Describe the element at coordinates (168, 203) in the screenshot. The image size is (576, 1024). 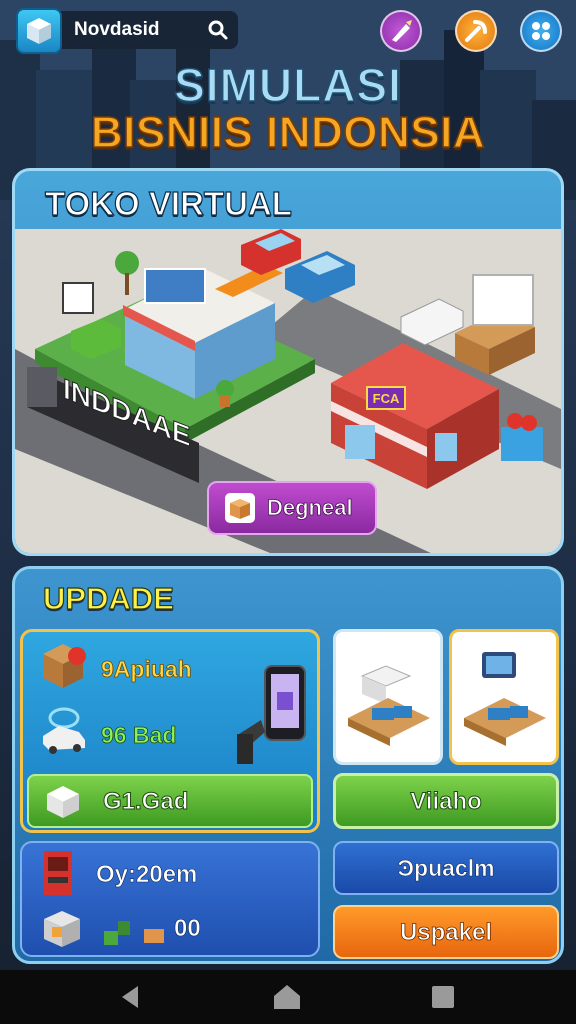
I see `store-panel-title: TOKO VIRTUAL` at that location.